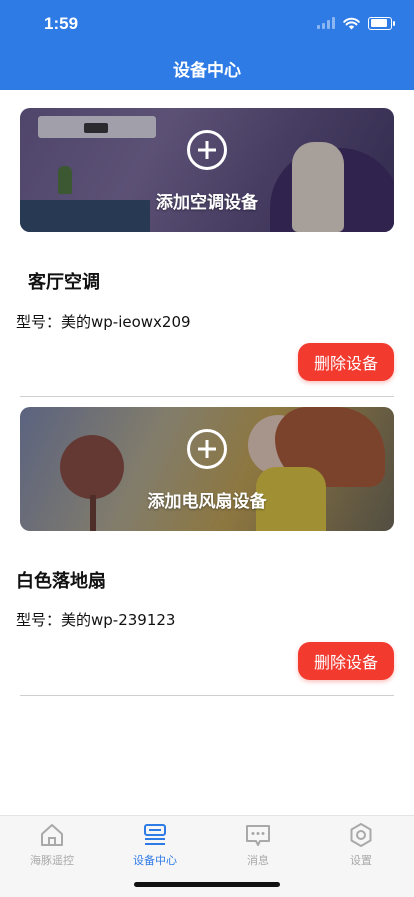 The image size is (414, 897). Describe the element at coordinates (258, 835) in the screenshot. I see `message-icon` at that location.